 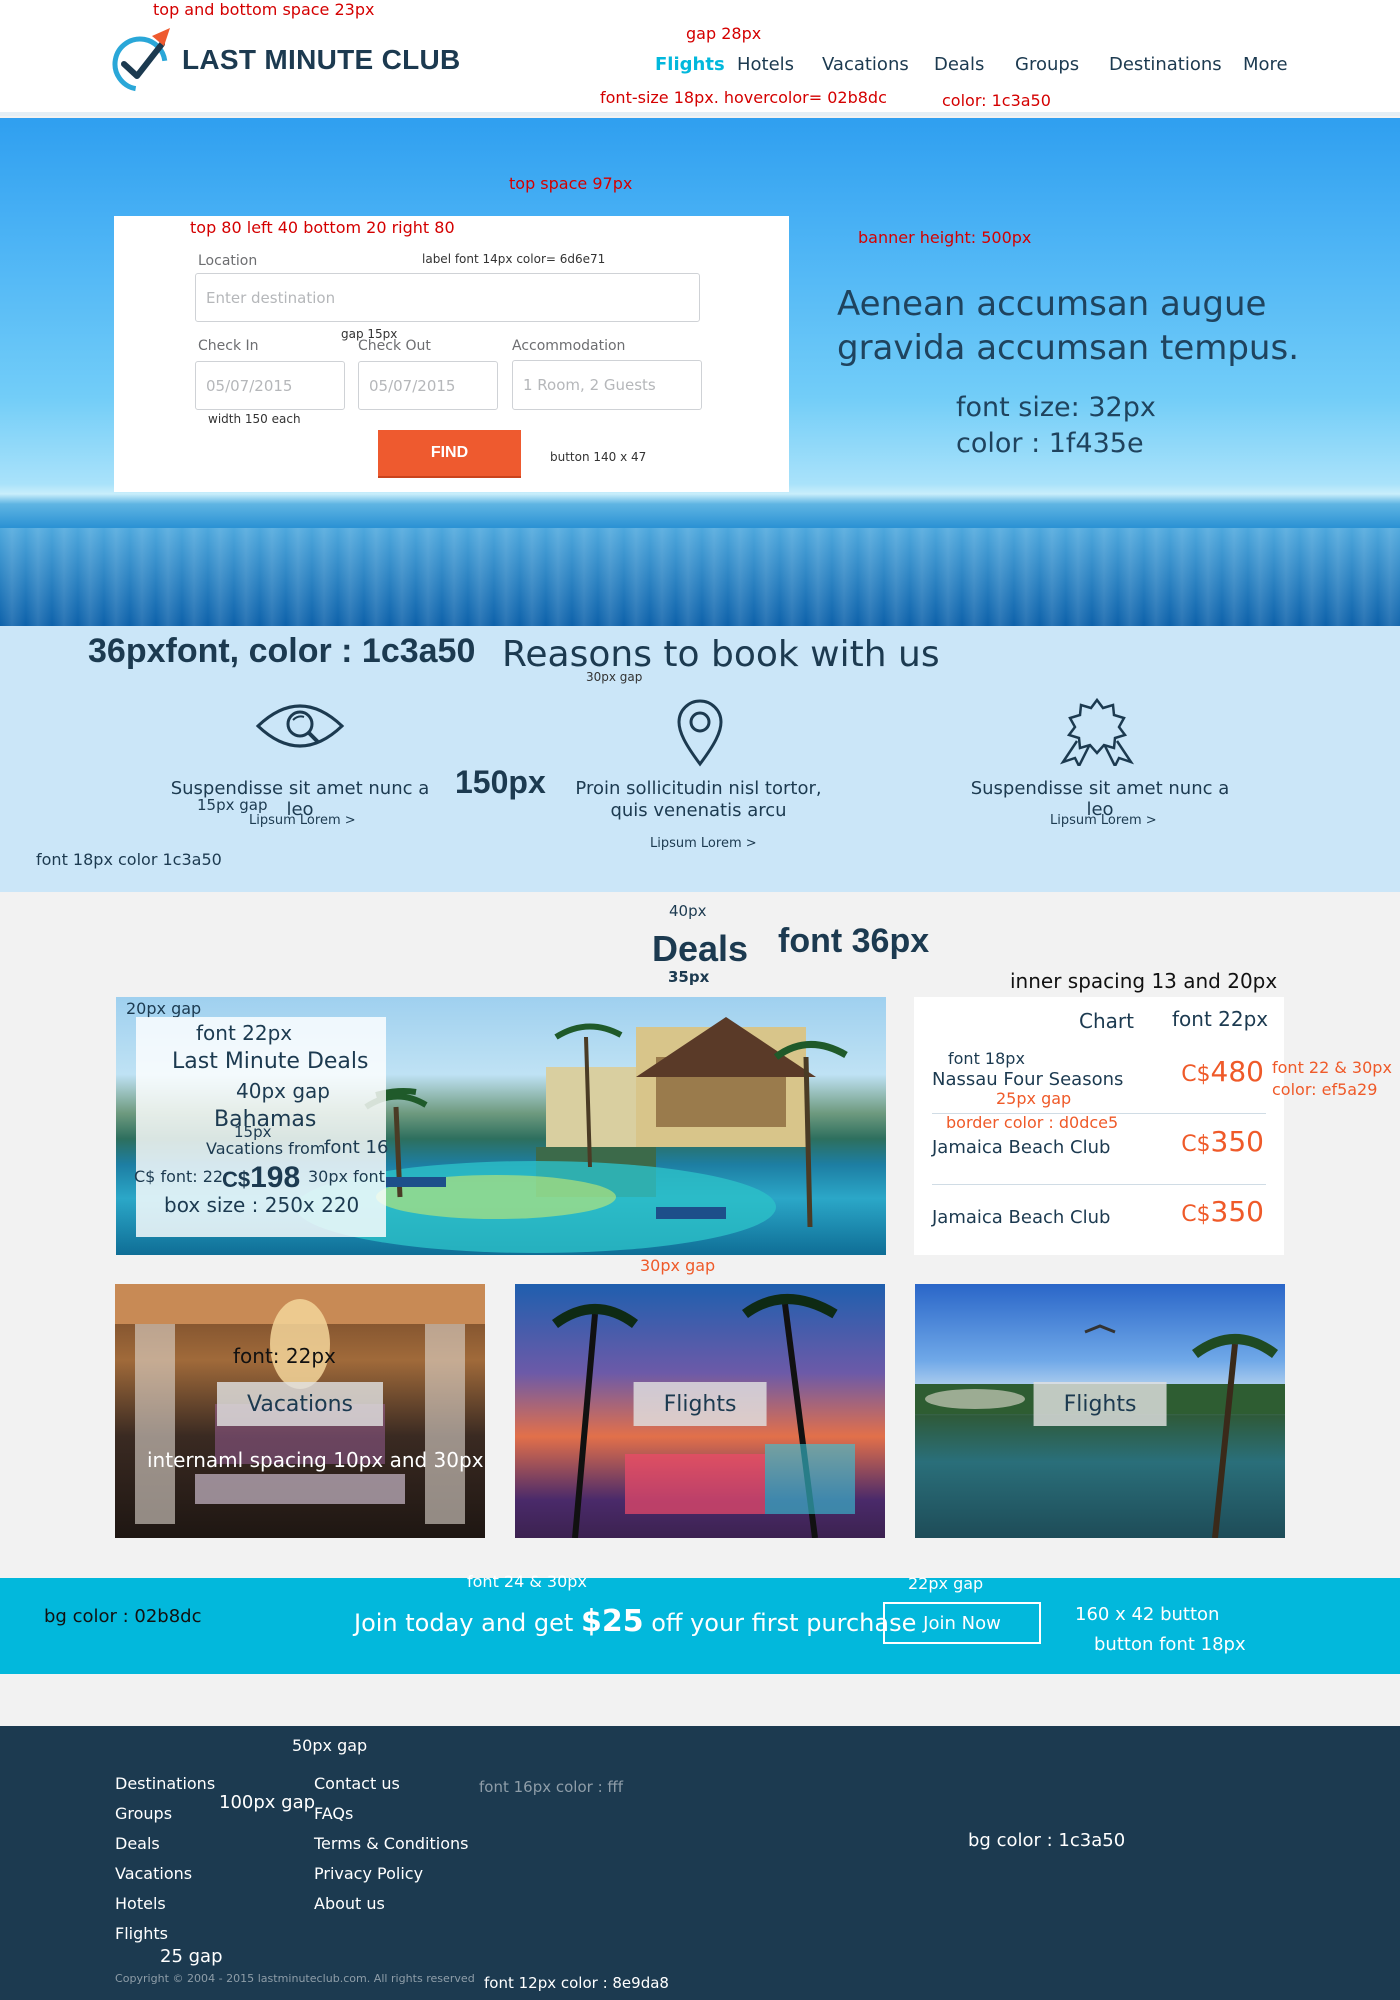 I want to click on checkin-label: Check In, so click(x=228, y=346).